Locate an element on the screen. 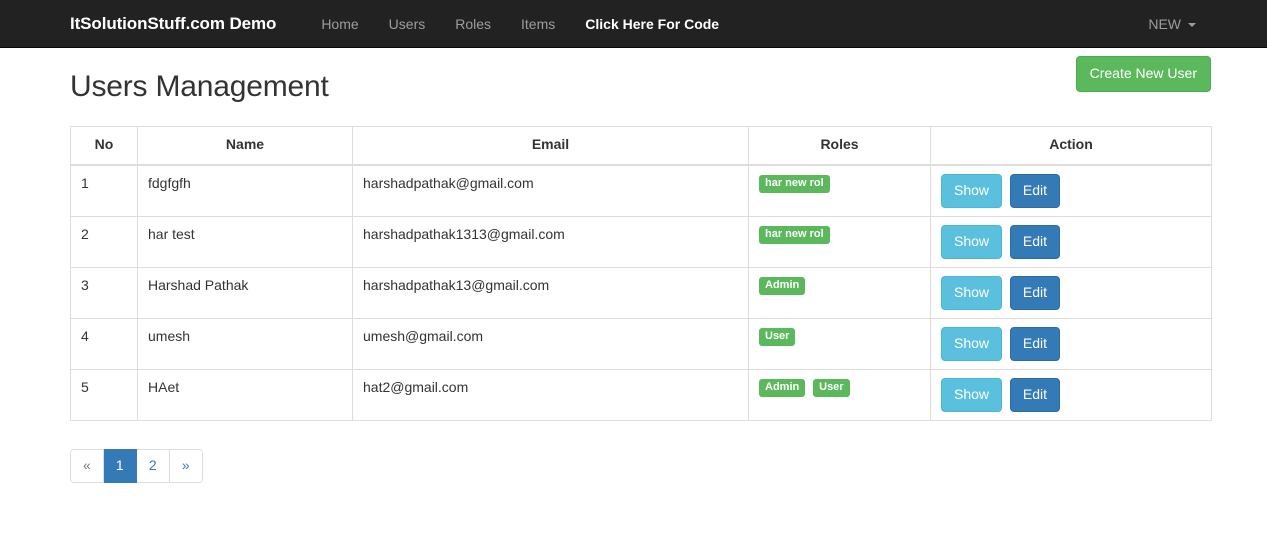 Image resolution: width=1267 pixels, height=539 pixels. pagination-page-2: 2 is located at coordinates (153, 465).